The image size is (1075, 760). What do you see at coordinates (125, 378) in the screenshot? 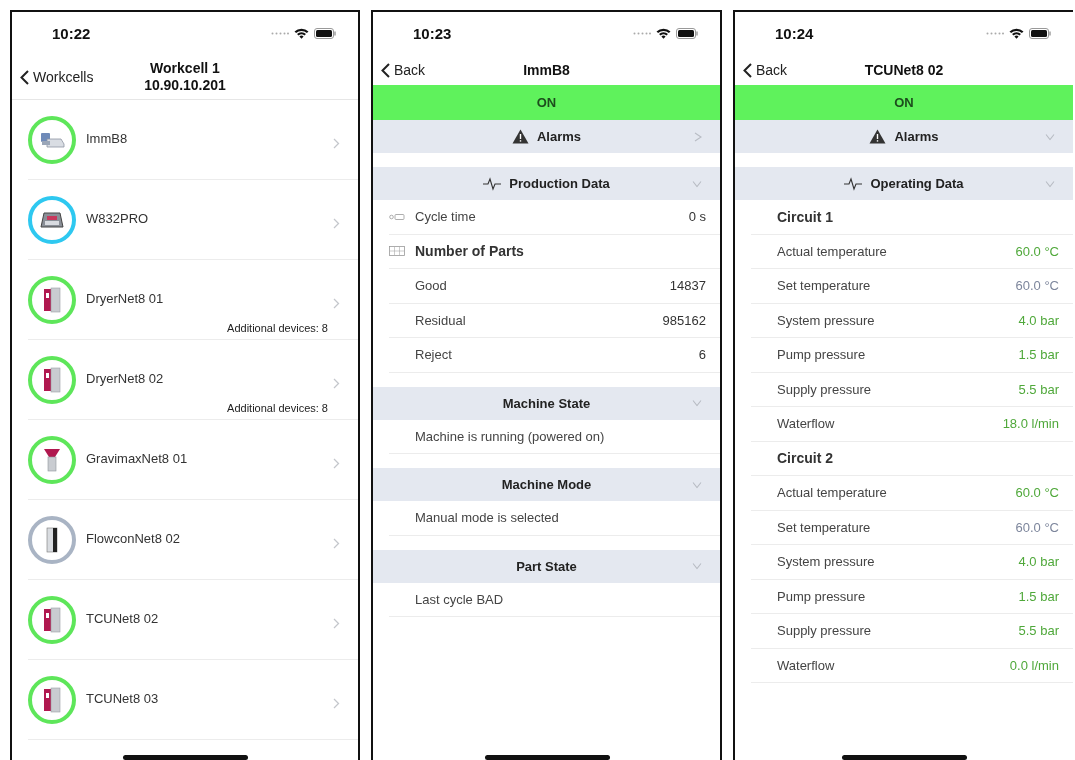
I see `device-name: DryerNet8 02` at bounding box center [125, 378].